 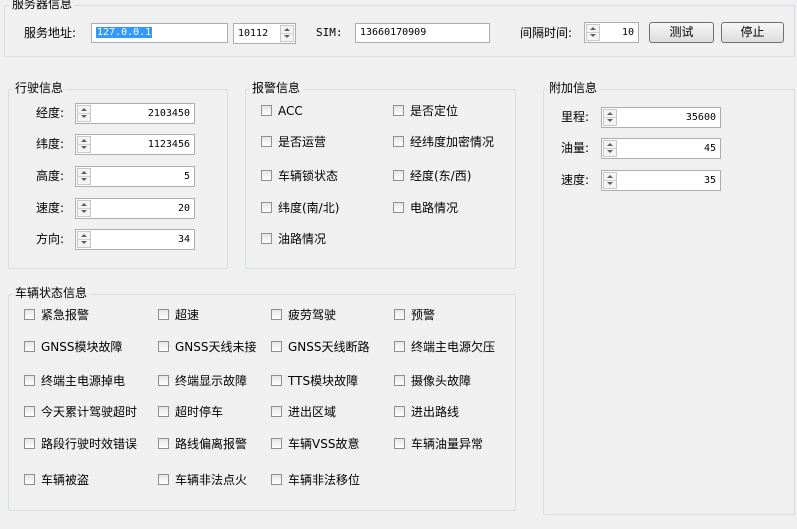 What do you see at coordinates (202, 444) in the screenshot?
I see `vehicle-status-checkbox: 路线偏离报警` at bounding box center [202, 444].